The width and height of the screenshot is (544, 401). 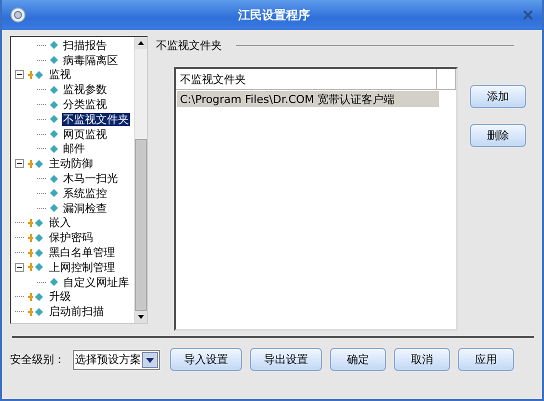 I want to click on list-row: C:\Program Files\Dr.COM 宽带认证客户端, so click(x=308, y=99).